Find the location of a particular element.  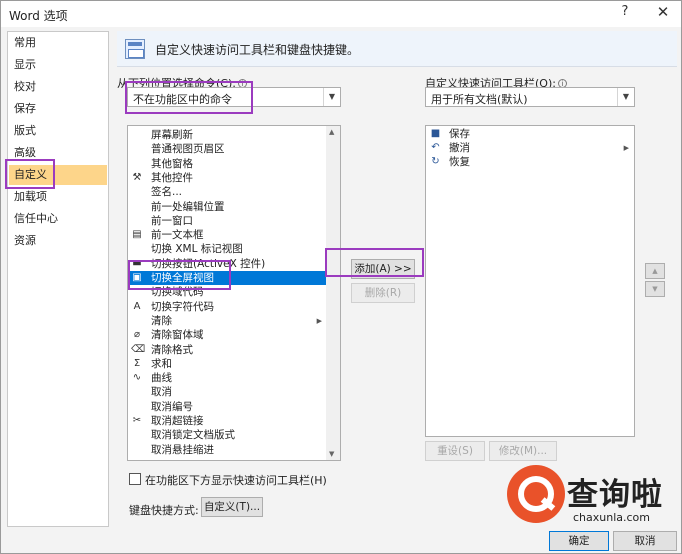

magnifier-logo-icon is located at coordinates (536, 494).